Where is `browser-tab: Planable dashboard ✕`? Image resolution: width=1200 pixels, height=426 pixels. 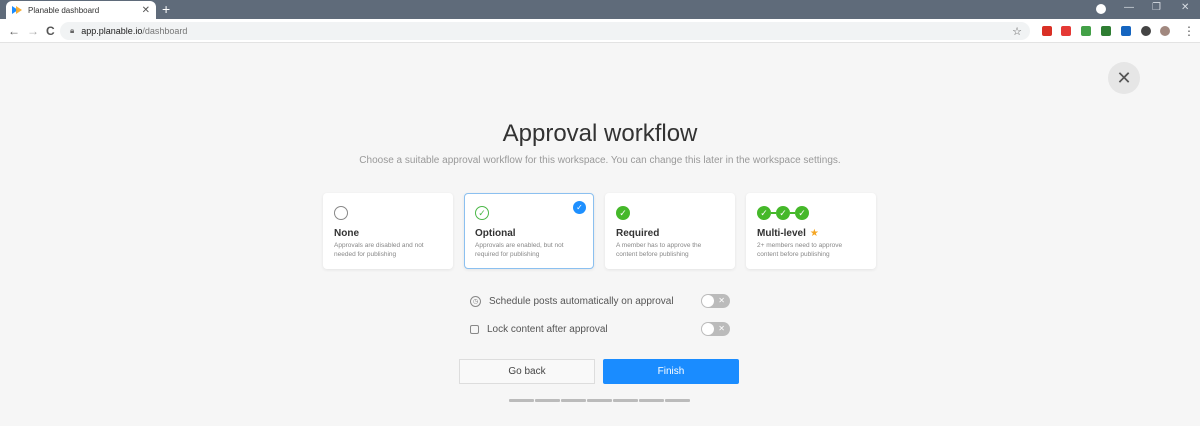 browser-tab: Planable dashboard ✕ is located at coordinates (81, 10).